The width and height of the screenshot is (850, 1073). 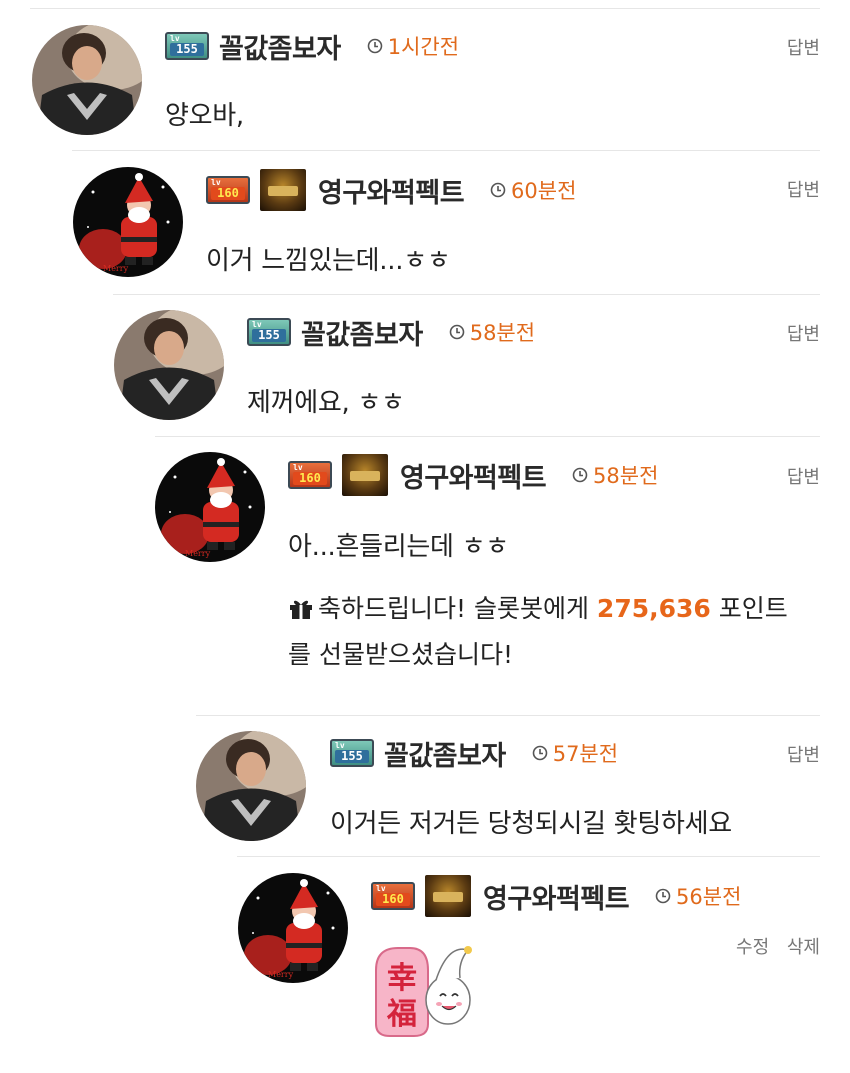 I want to click on timestamp: 56분전, so click(x=698, y=896).